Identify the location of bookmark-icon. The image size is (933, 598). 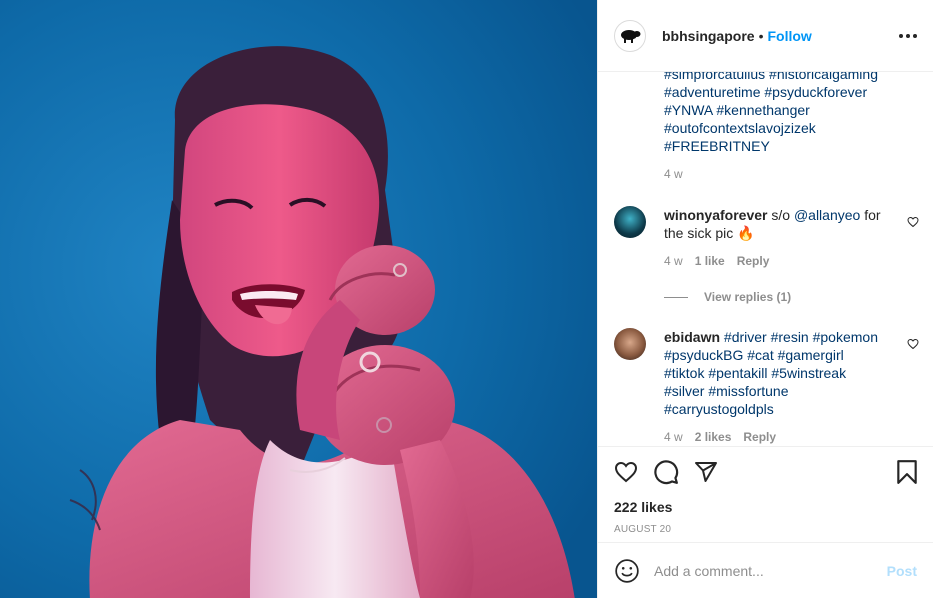
(907, 471).